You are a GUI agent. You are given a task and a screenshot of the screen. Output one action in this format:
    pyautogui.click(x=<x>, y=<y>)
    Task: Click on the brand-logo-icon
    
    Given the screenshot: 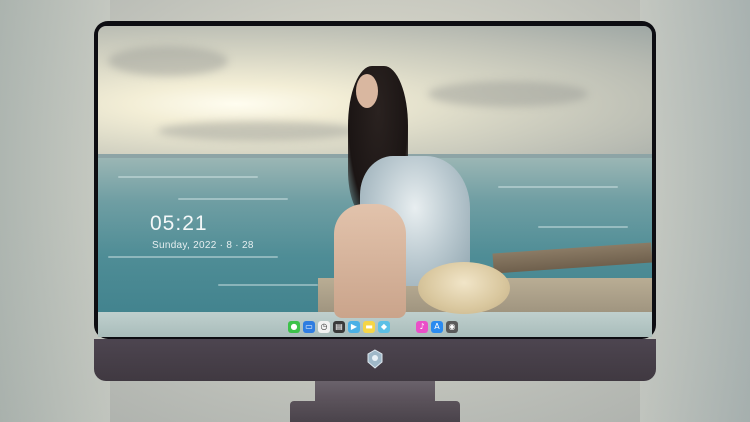 What is the action you would take?
    pyautogui.click(x=375, y=359)
    